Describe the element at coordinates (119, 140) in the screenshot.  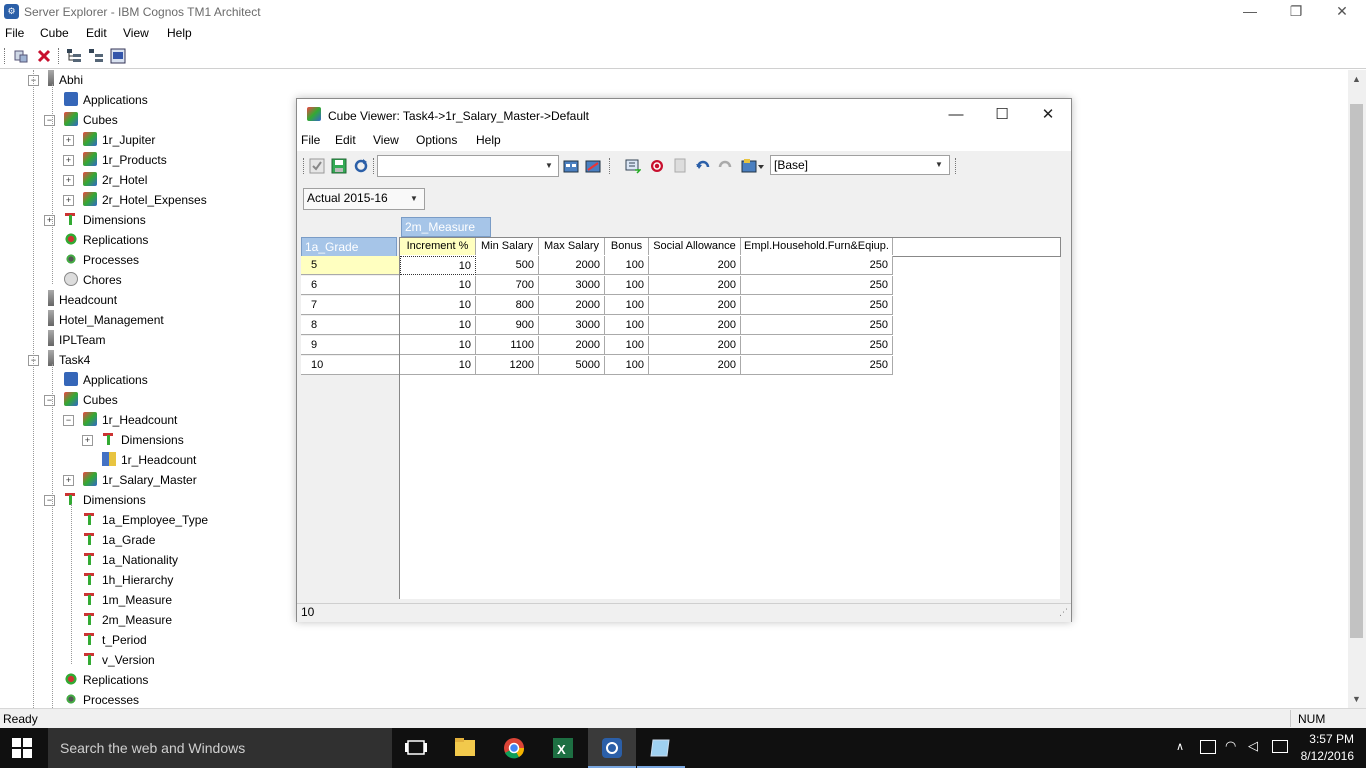
I see `tree-item: 1r_Jupiter` at that location.